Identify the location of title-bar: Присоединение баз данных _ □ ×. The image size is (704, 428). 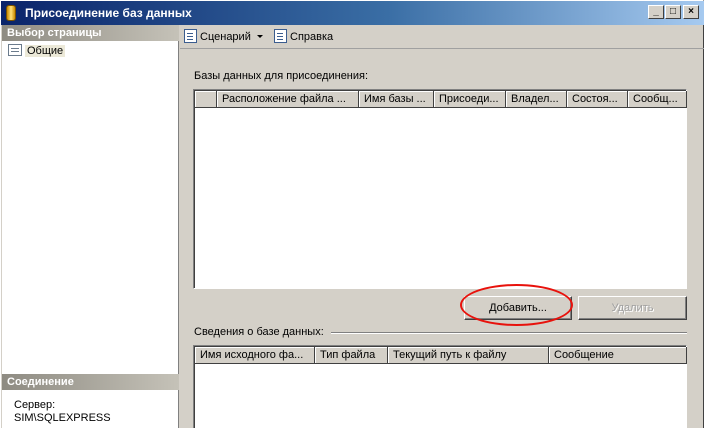
(352, 13).